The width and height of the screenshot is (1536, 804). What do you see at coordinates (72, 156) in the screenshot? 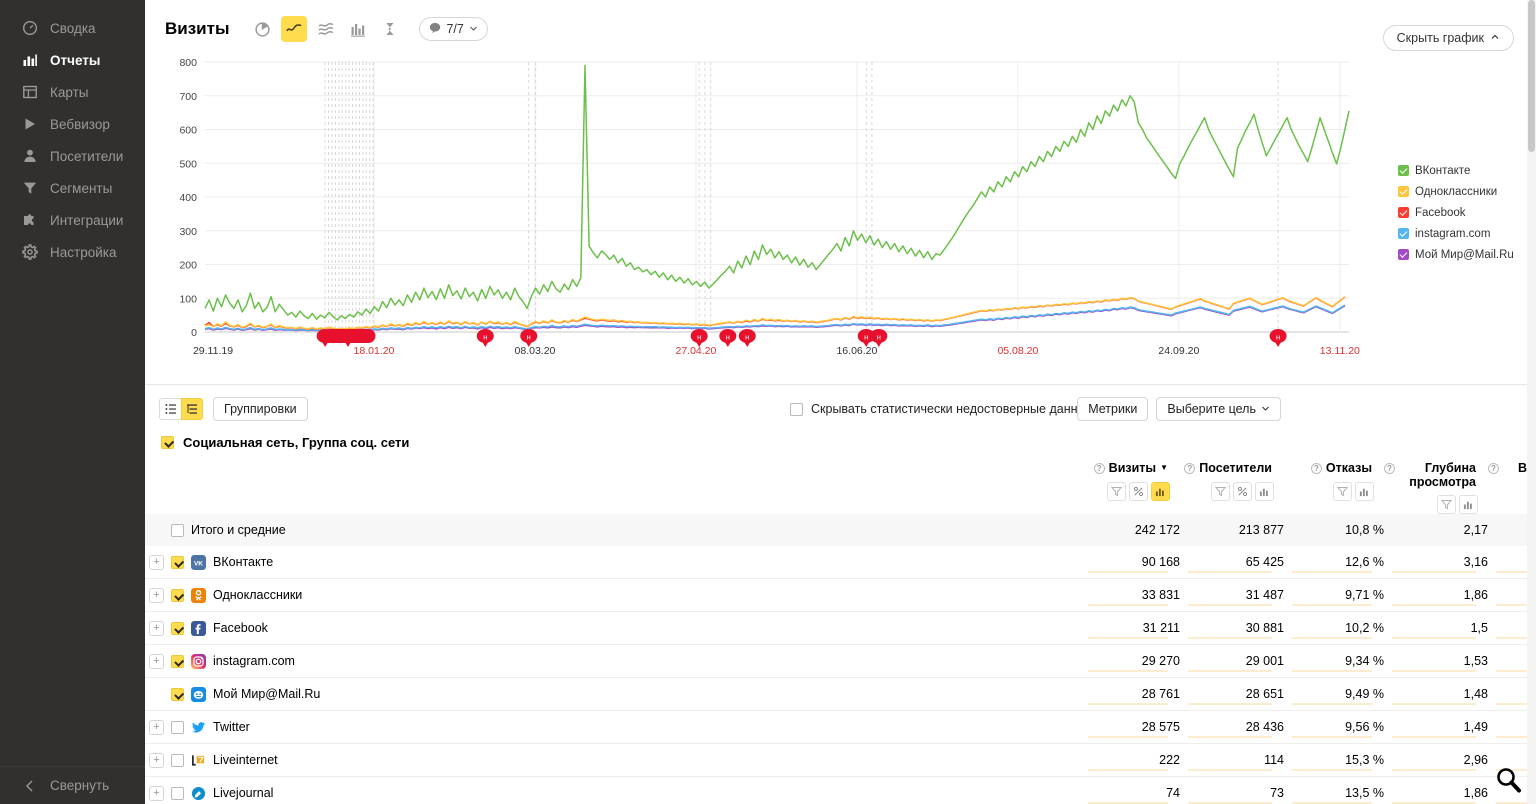
I see `sidebar-item-4: Посетители` at bounding box center [72, 156].